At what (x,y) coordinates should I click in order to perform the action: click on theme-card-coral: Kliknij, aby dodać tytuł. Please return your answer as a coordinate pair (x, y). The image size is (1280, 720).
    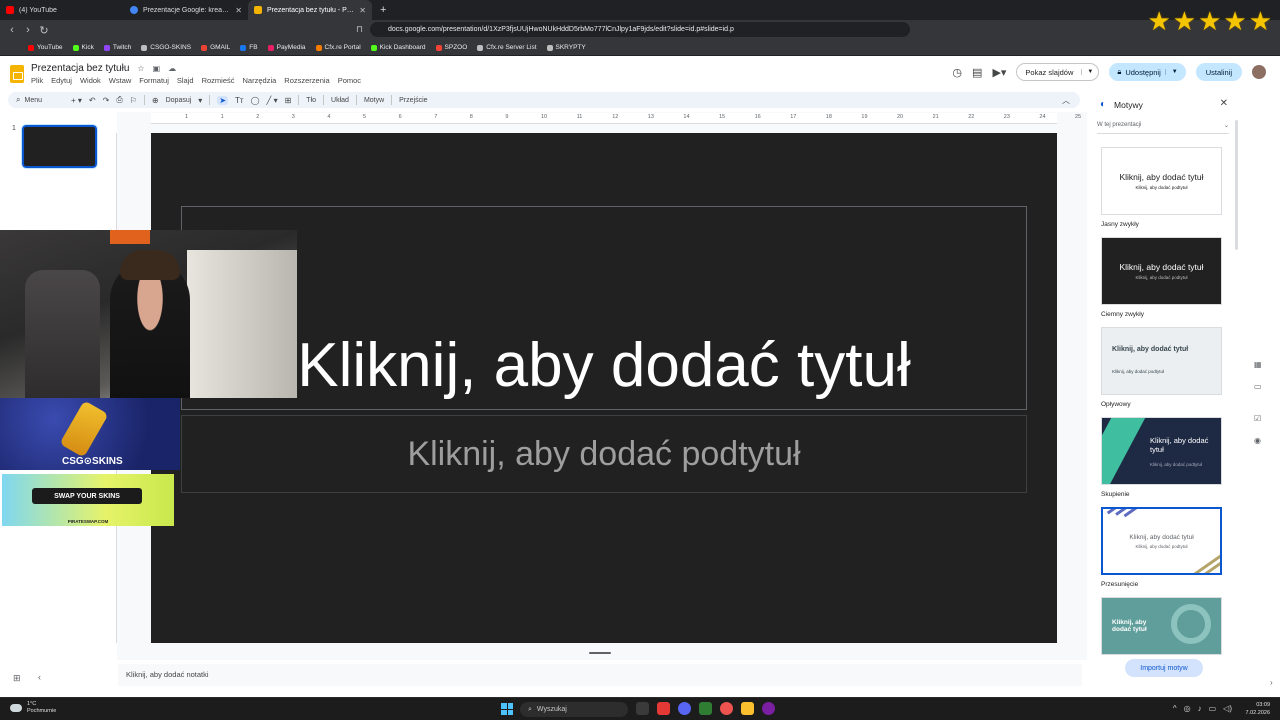
    Looking at the image, I should click on (1161, 626).